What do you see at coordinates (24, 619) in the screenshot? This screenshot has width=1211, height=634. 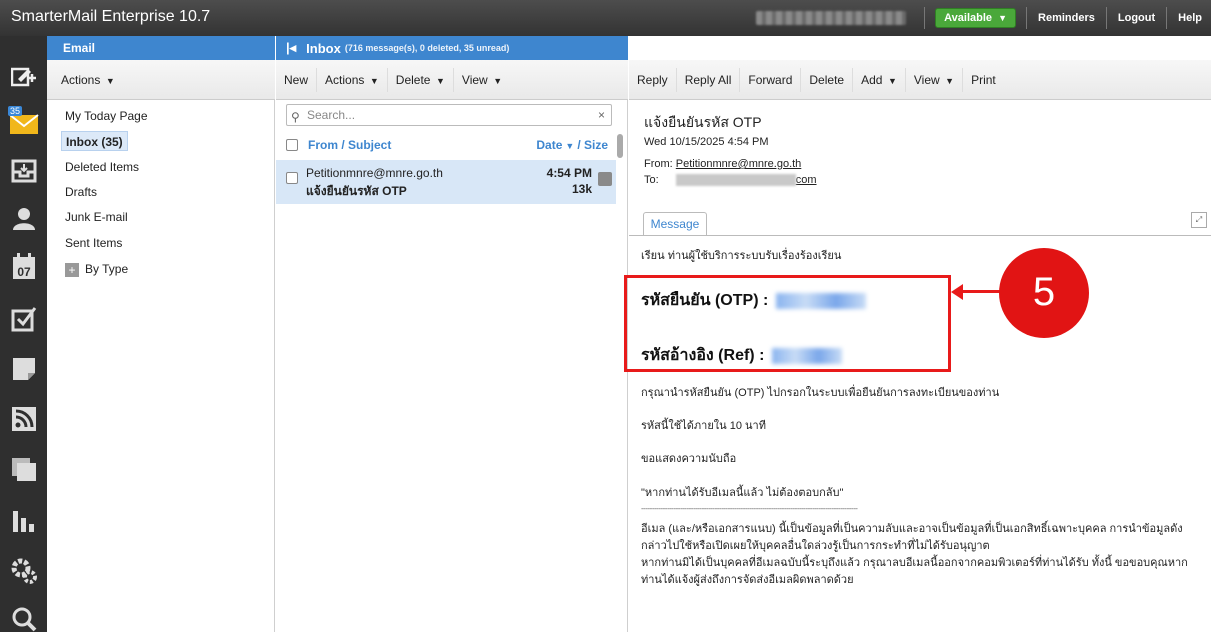 I see `search-icon` at bounding box center [24, 619].